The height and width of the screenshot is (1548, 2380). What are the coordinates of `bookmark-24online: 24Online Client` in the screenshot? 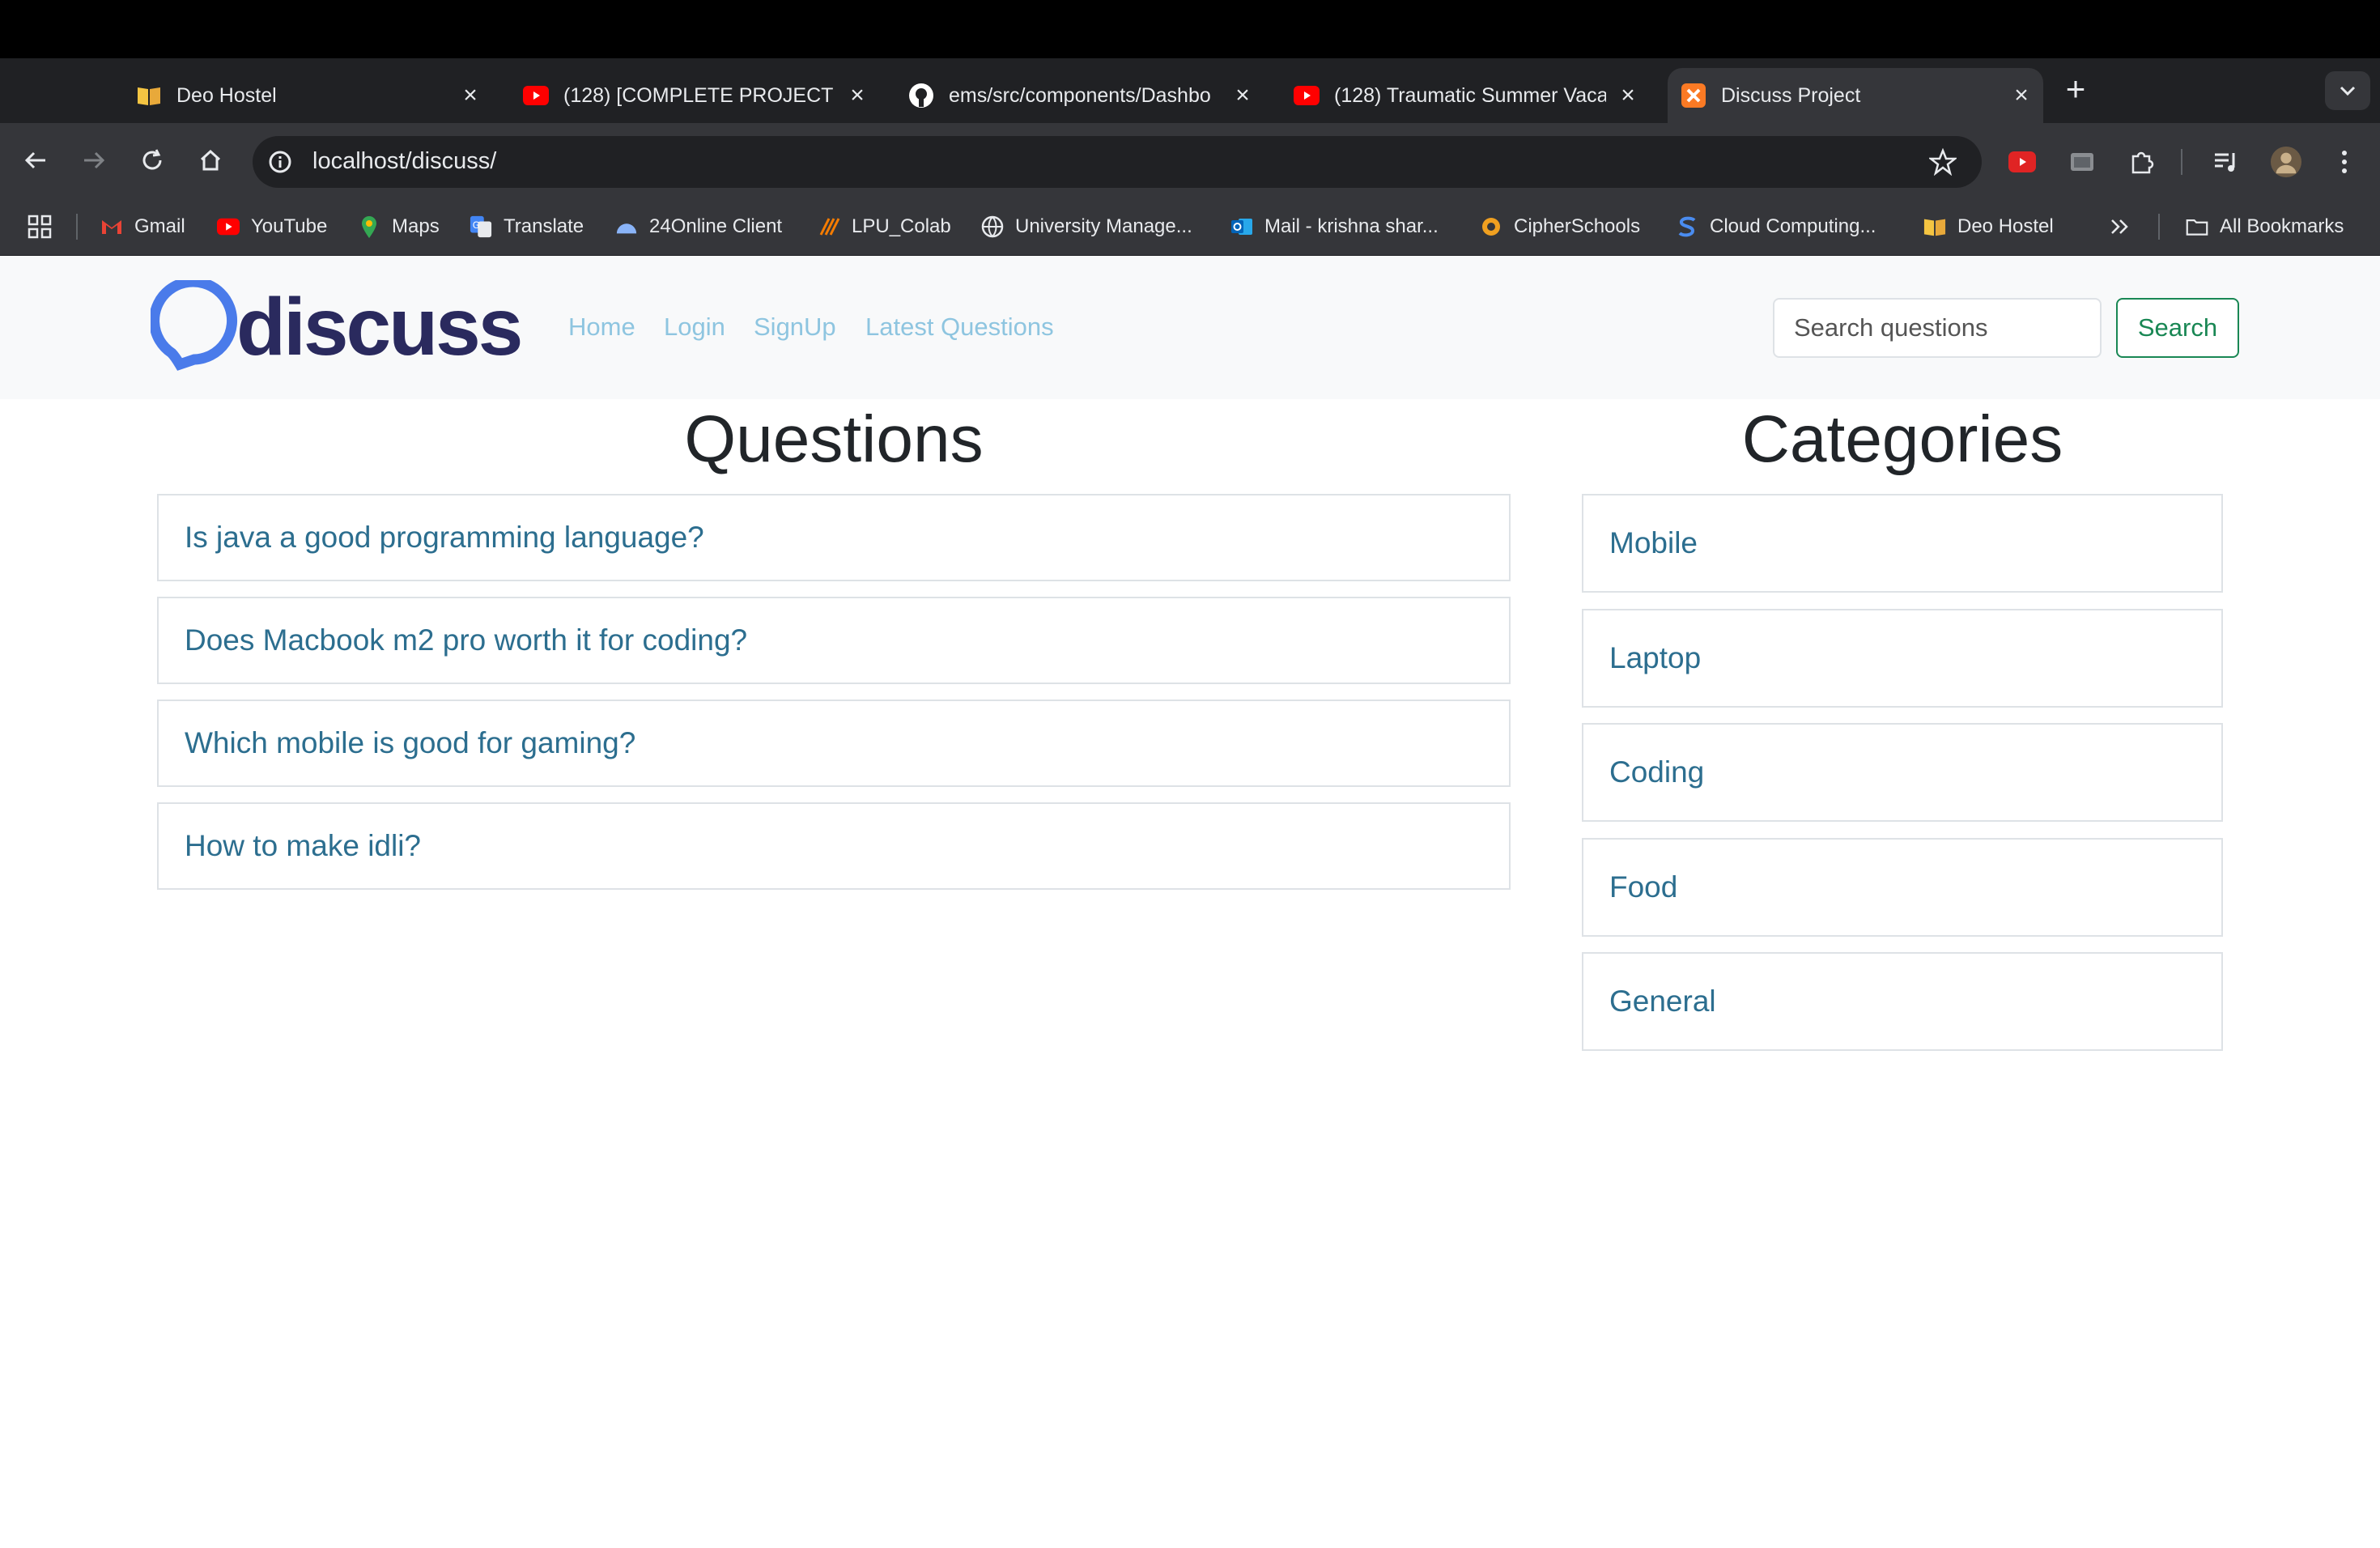 It's located at (698, 226).